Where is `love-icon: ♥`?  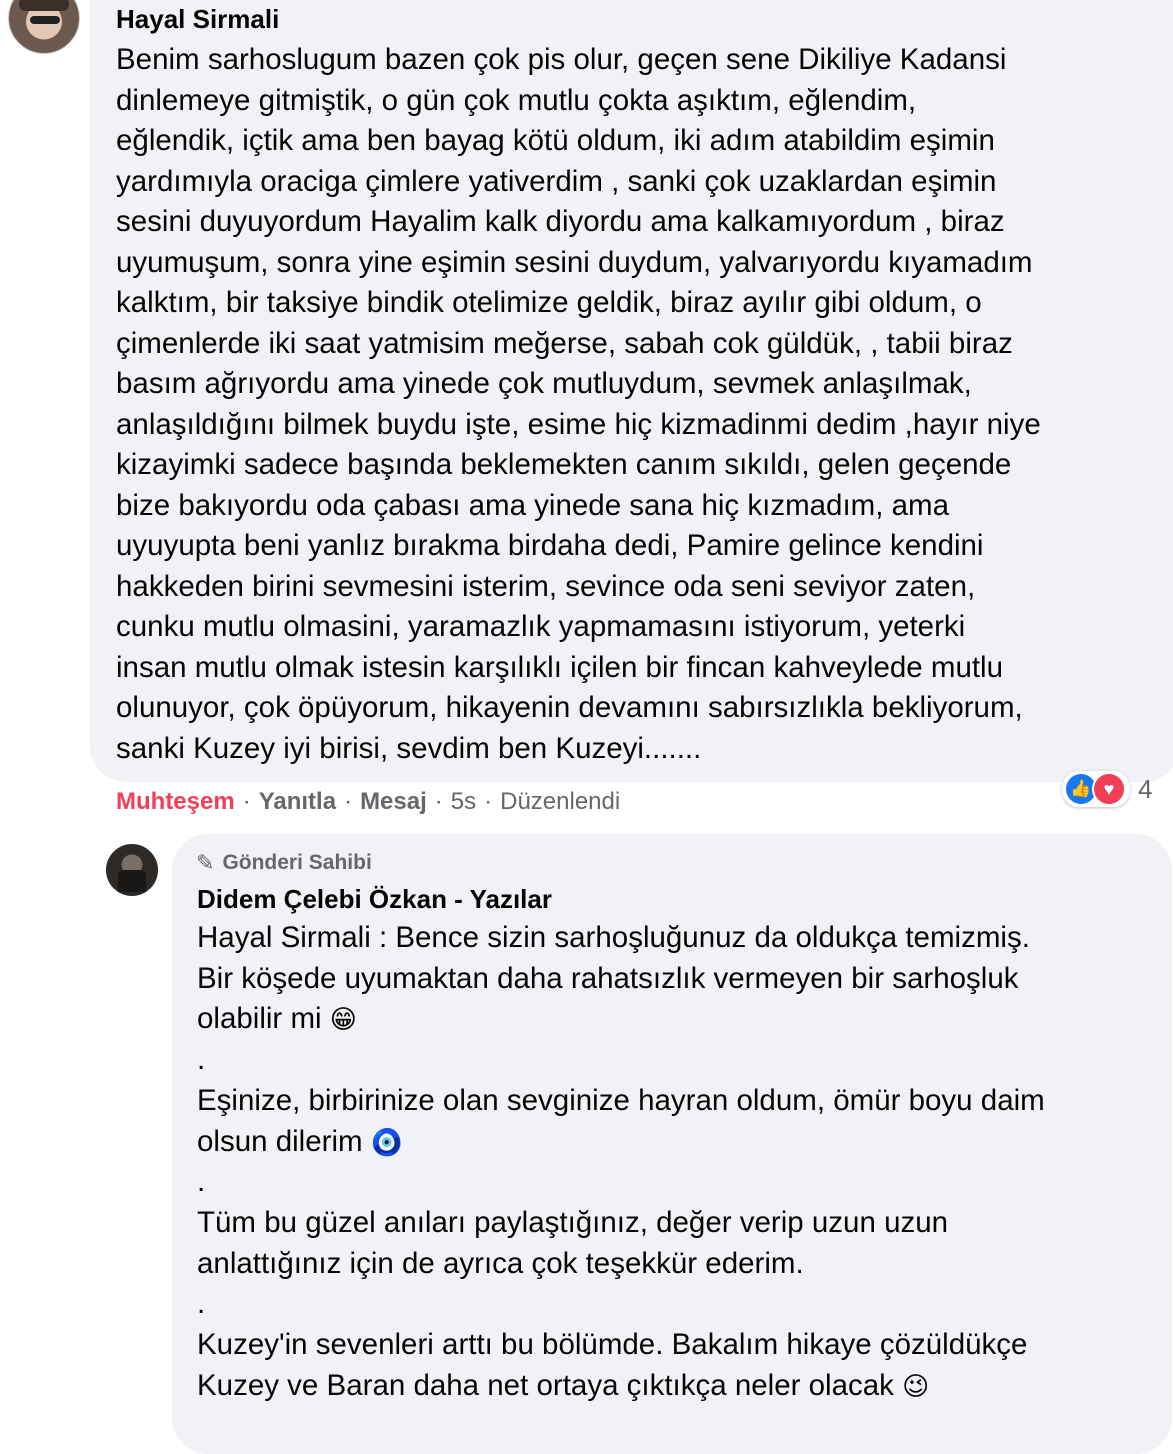
love-icon: ♥ is located at coordinates (1109, 789).